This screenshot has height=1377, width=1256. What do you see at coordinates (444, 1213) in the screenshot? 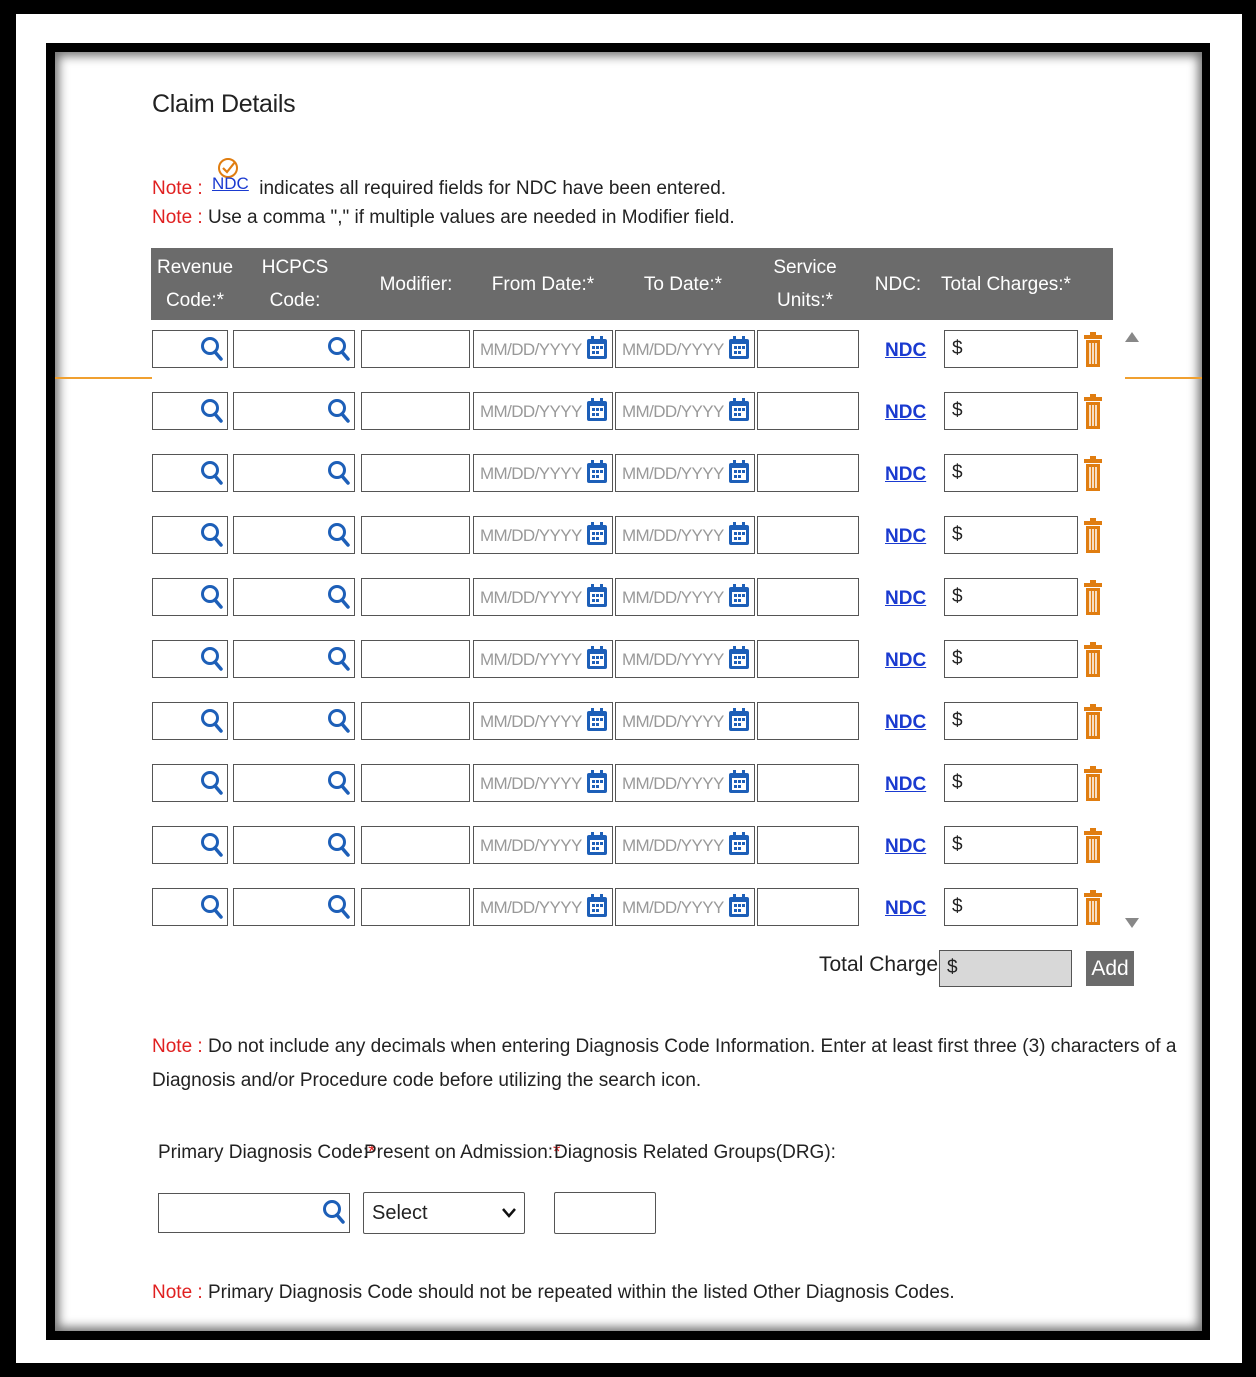
I see `present-on-admission-select: Select` at bounding box center [444, 1213].